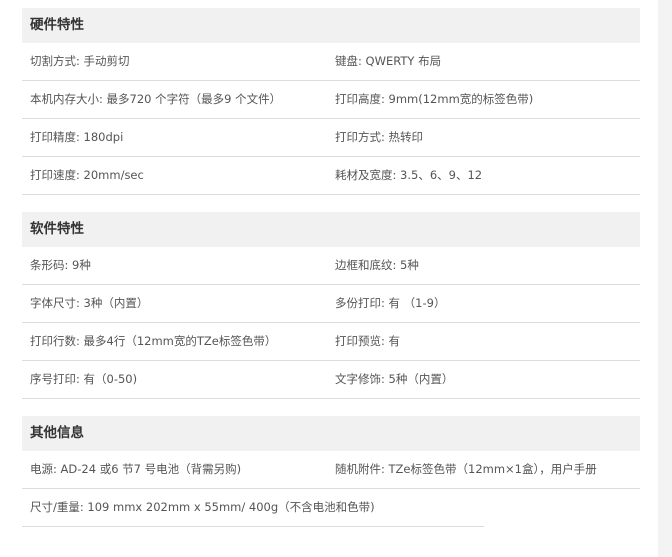 Image resolution: width=672 pixels, height=557 pixels. I want to click on section-title-other: 其他信息, so click(331, 433).